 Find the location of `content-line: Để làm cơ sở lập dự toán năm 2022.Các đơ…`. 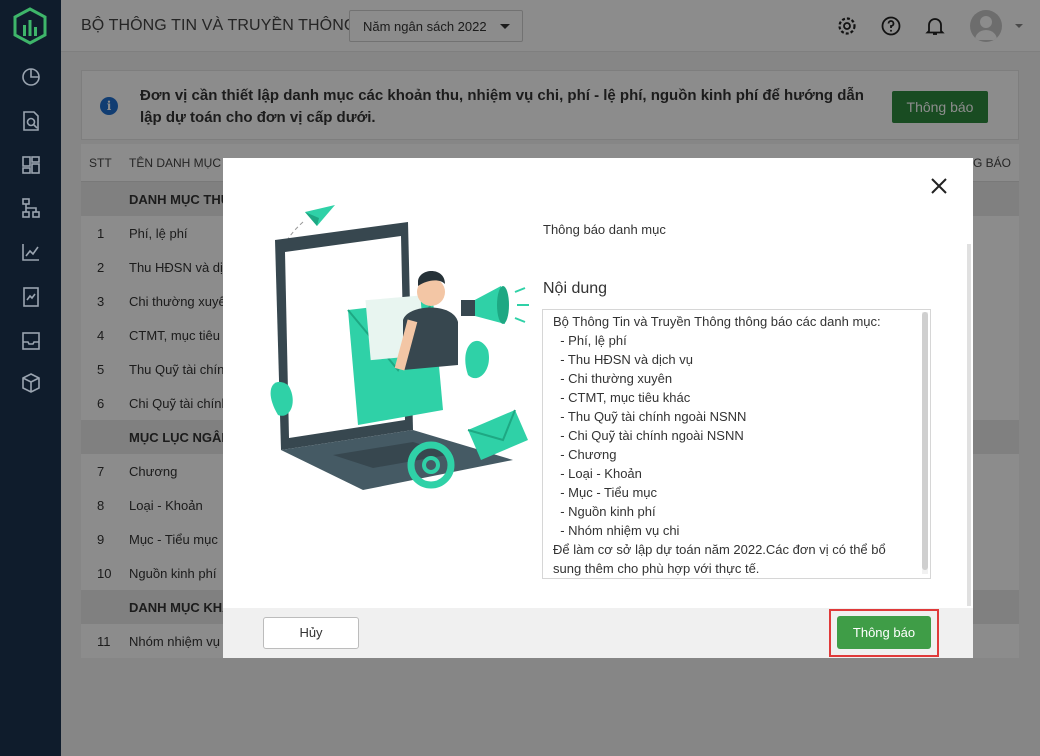

content-line: Để làm cơ sở lập dự toán năm 2022.Các đơ… is located at coordinates (719, 549).